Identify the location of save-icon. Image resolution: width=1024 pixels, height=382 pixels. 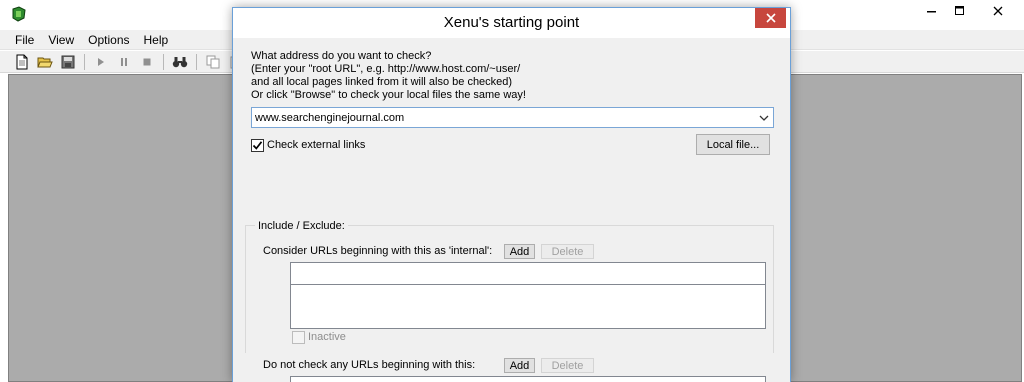
(68, 62).